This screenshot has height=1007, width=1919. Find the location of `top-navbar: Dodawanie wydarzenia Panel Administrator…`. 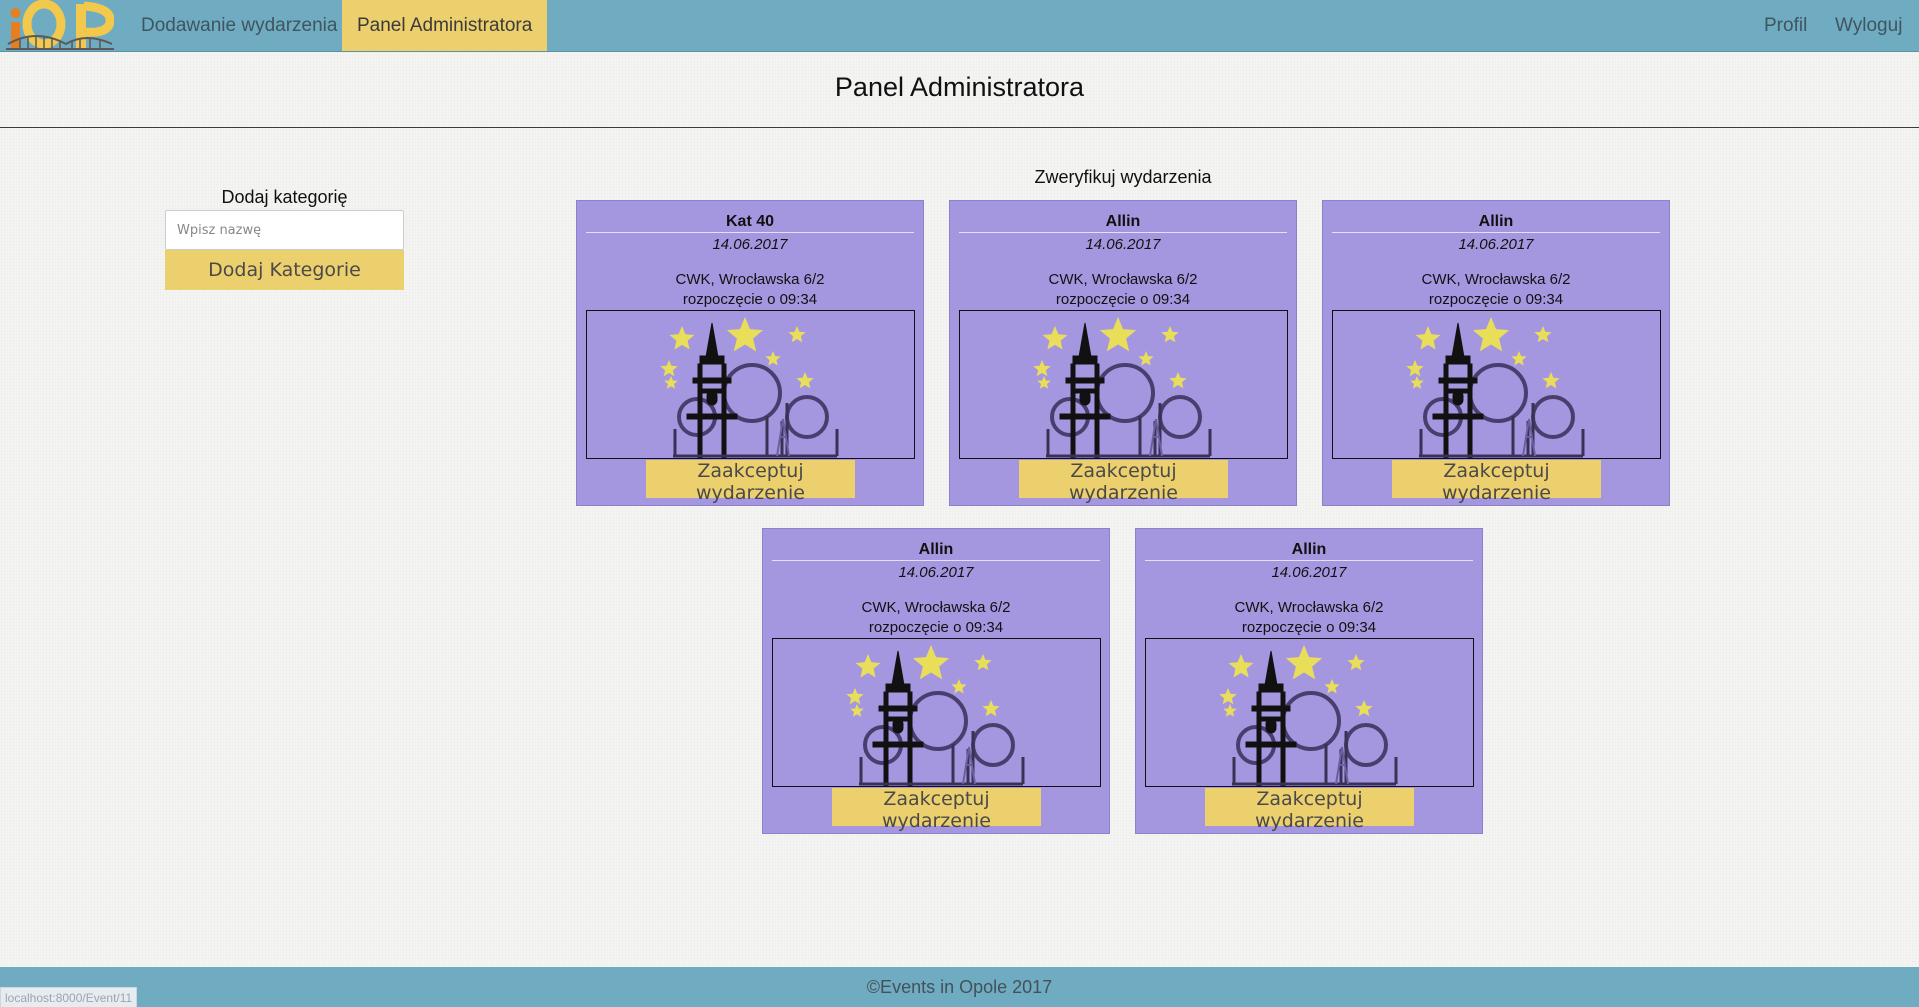

top-navbar: Dodawanie wydarzenia Panel Administrator… is located at coordinates (959, 26).